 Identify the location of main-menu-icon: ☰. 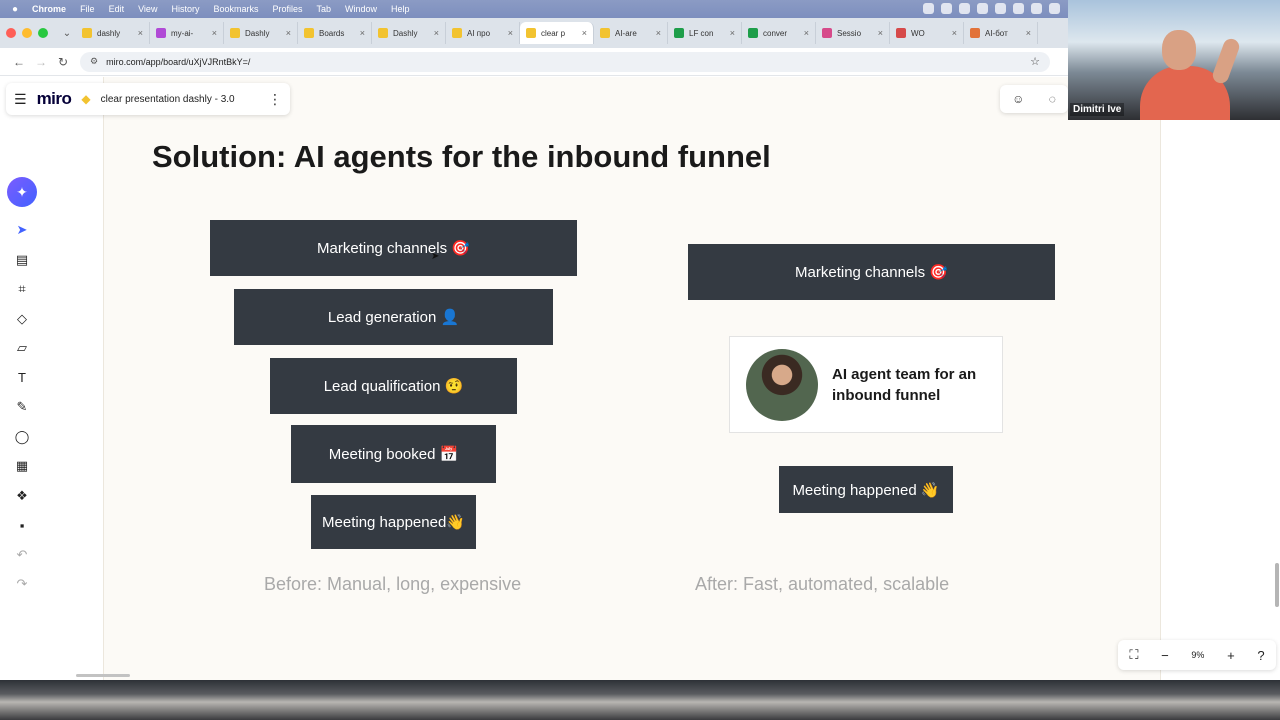
(20, 99).